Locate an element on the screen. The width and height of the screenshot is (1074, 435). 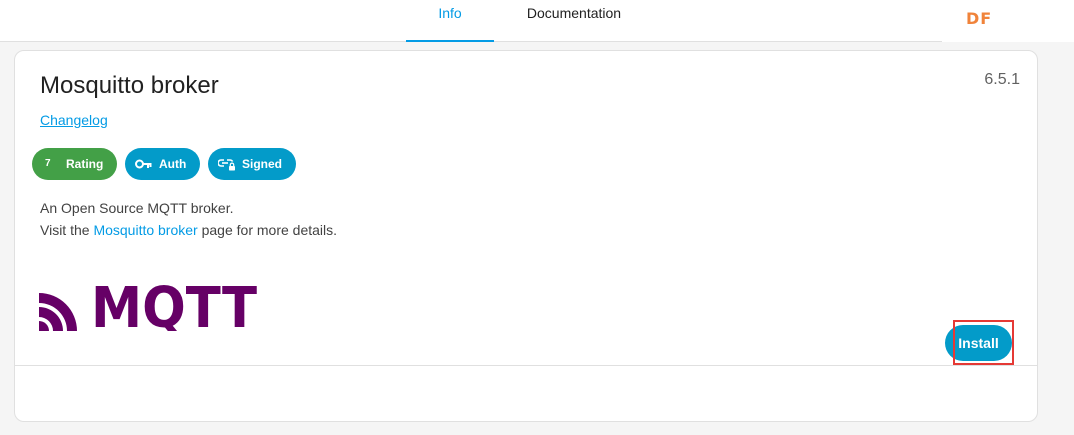
mosquitto-broker-link: Mosquitto broker is located at coordinates (145, 230).